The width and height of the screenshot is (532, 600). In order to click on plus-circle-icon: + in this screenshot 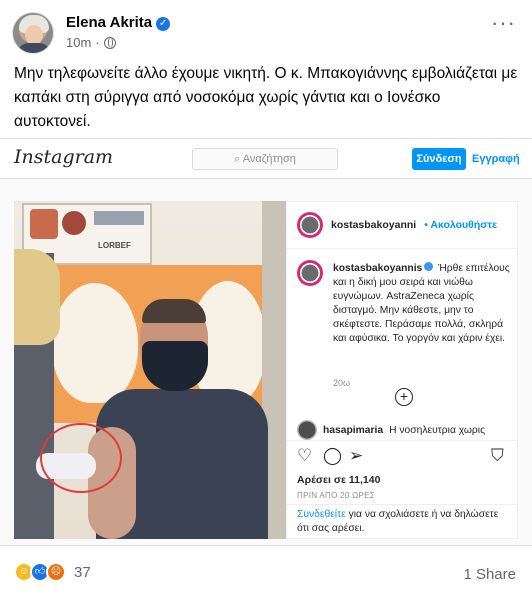, I will do `click(404, 397)`.